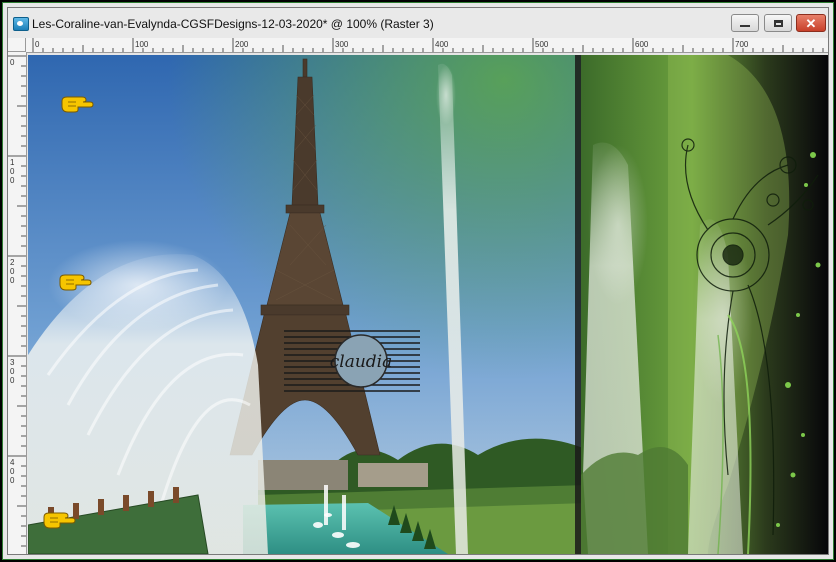 The image size is (836, 562). Describe the element at coordinates (361, 362) in the screenshot. I see `watermark-text: claudia` at that location.